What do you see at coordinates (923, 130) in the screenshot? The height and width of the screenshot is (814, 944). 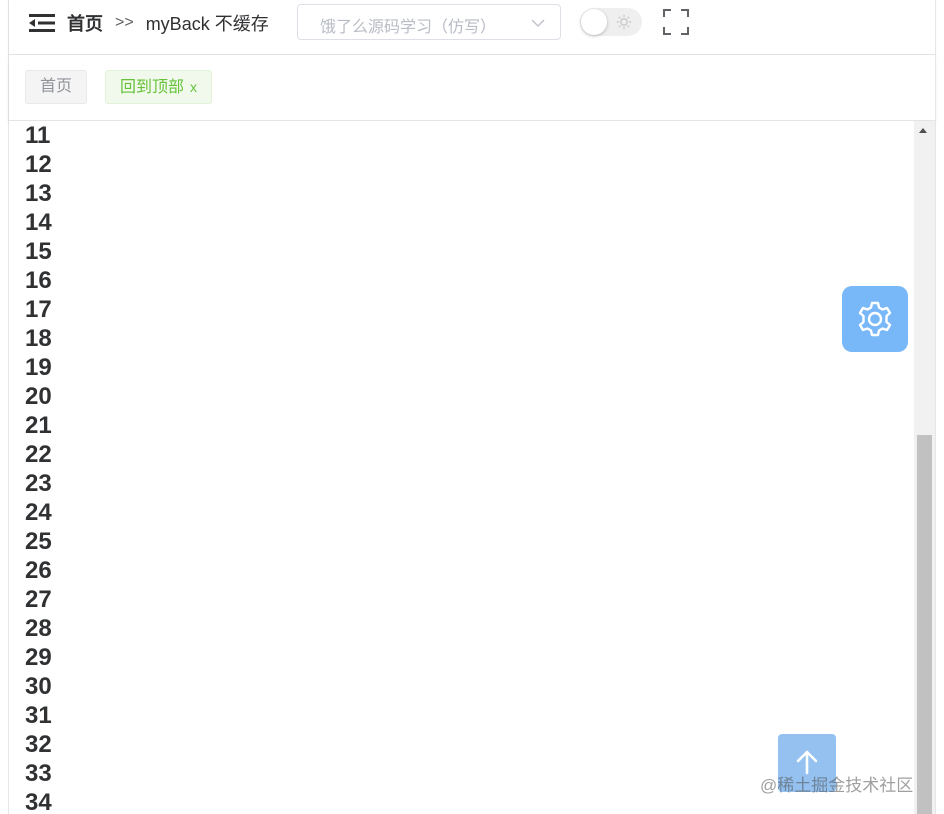 I see `scroll-up-arrow-icon` at bounding box center [923, 130].